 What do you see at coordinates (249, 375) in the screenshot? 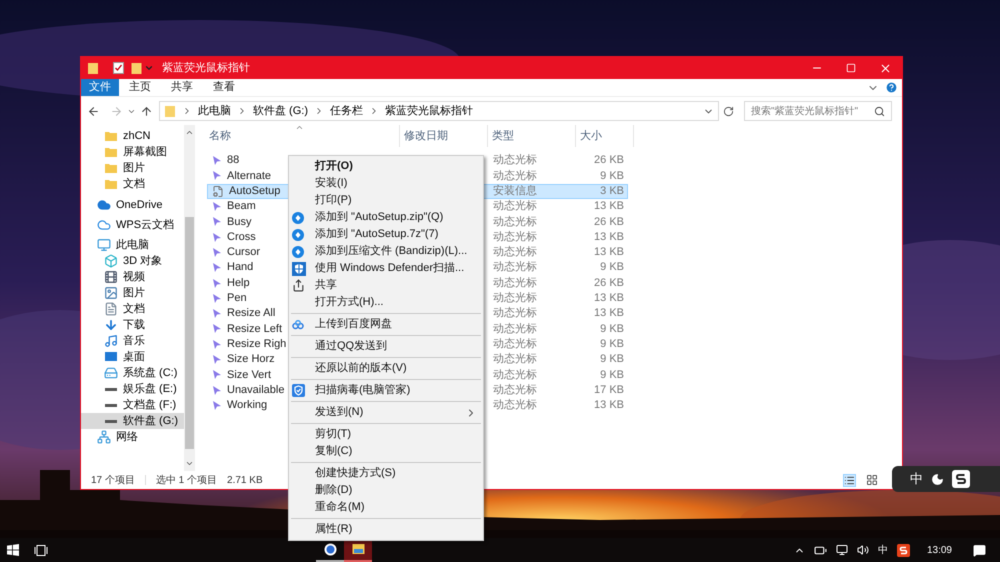
I see `file-name: Size Vert` at bounding box center [249, 375].